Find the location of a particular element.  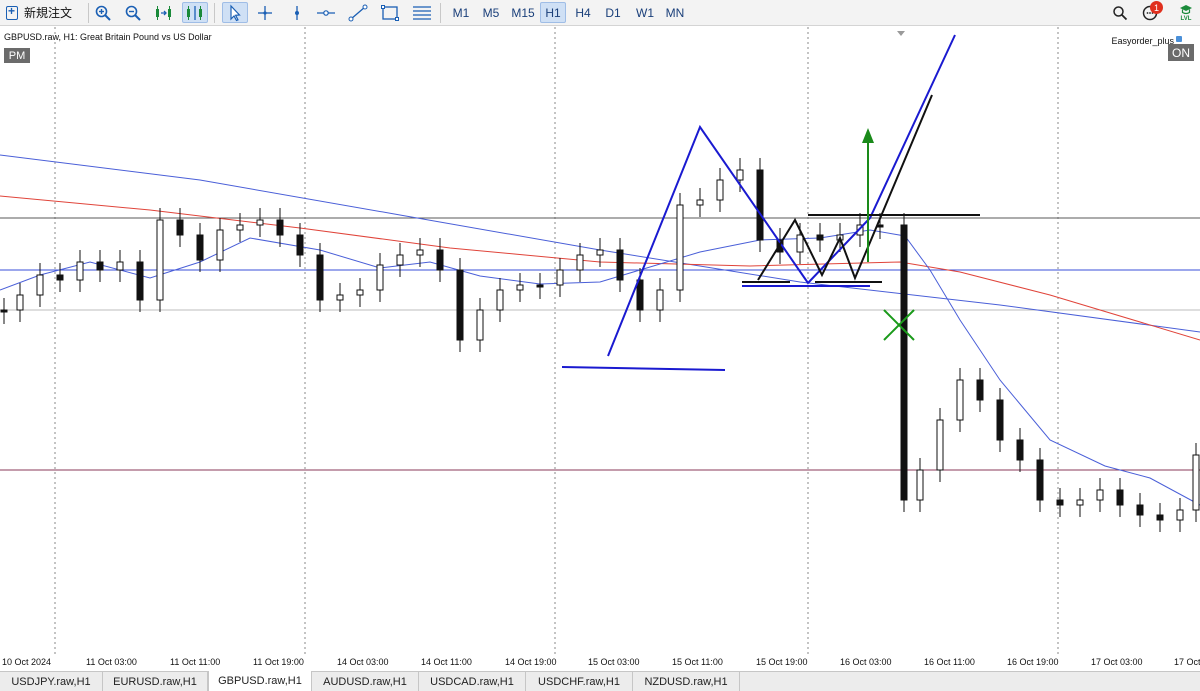

fibonacci-icon is located at coordinates (422, 12).